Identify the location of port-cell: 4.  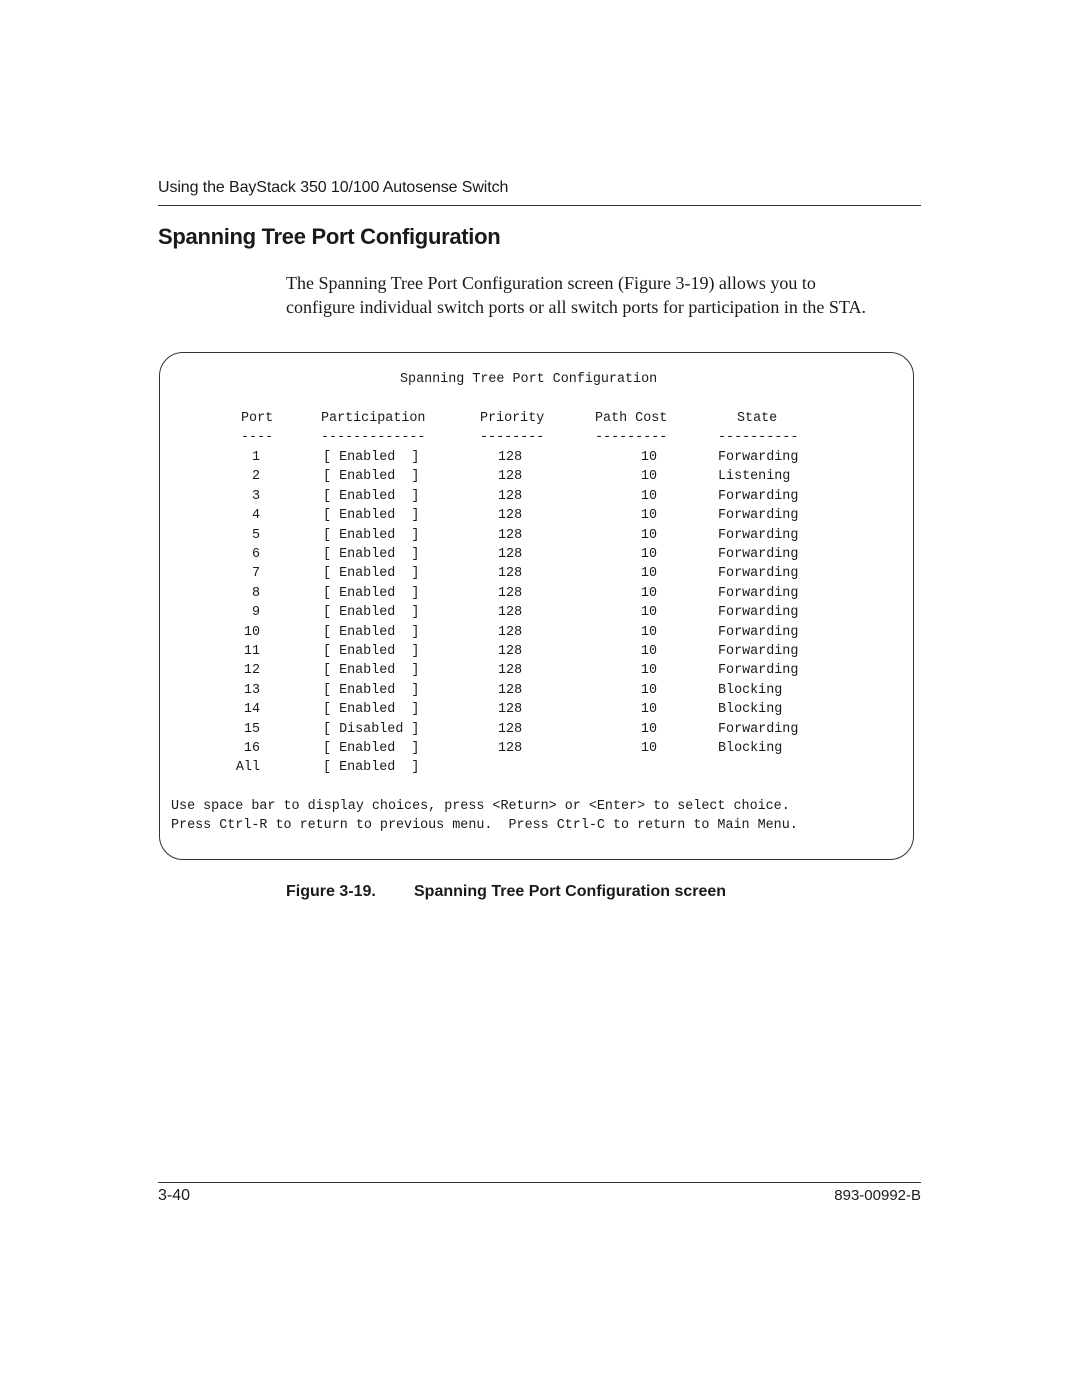
(255, 516).